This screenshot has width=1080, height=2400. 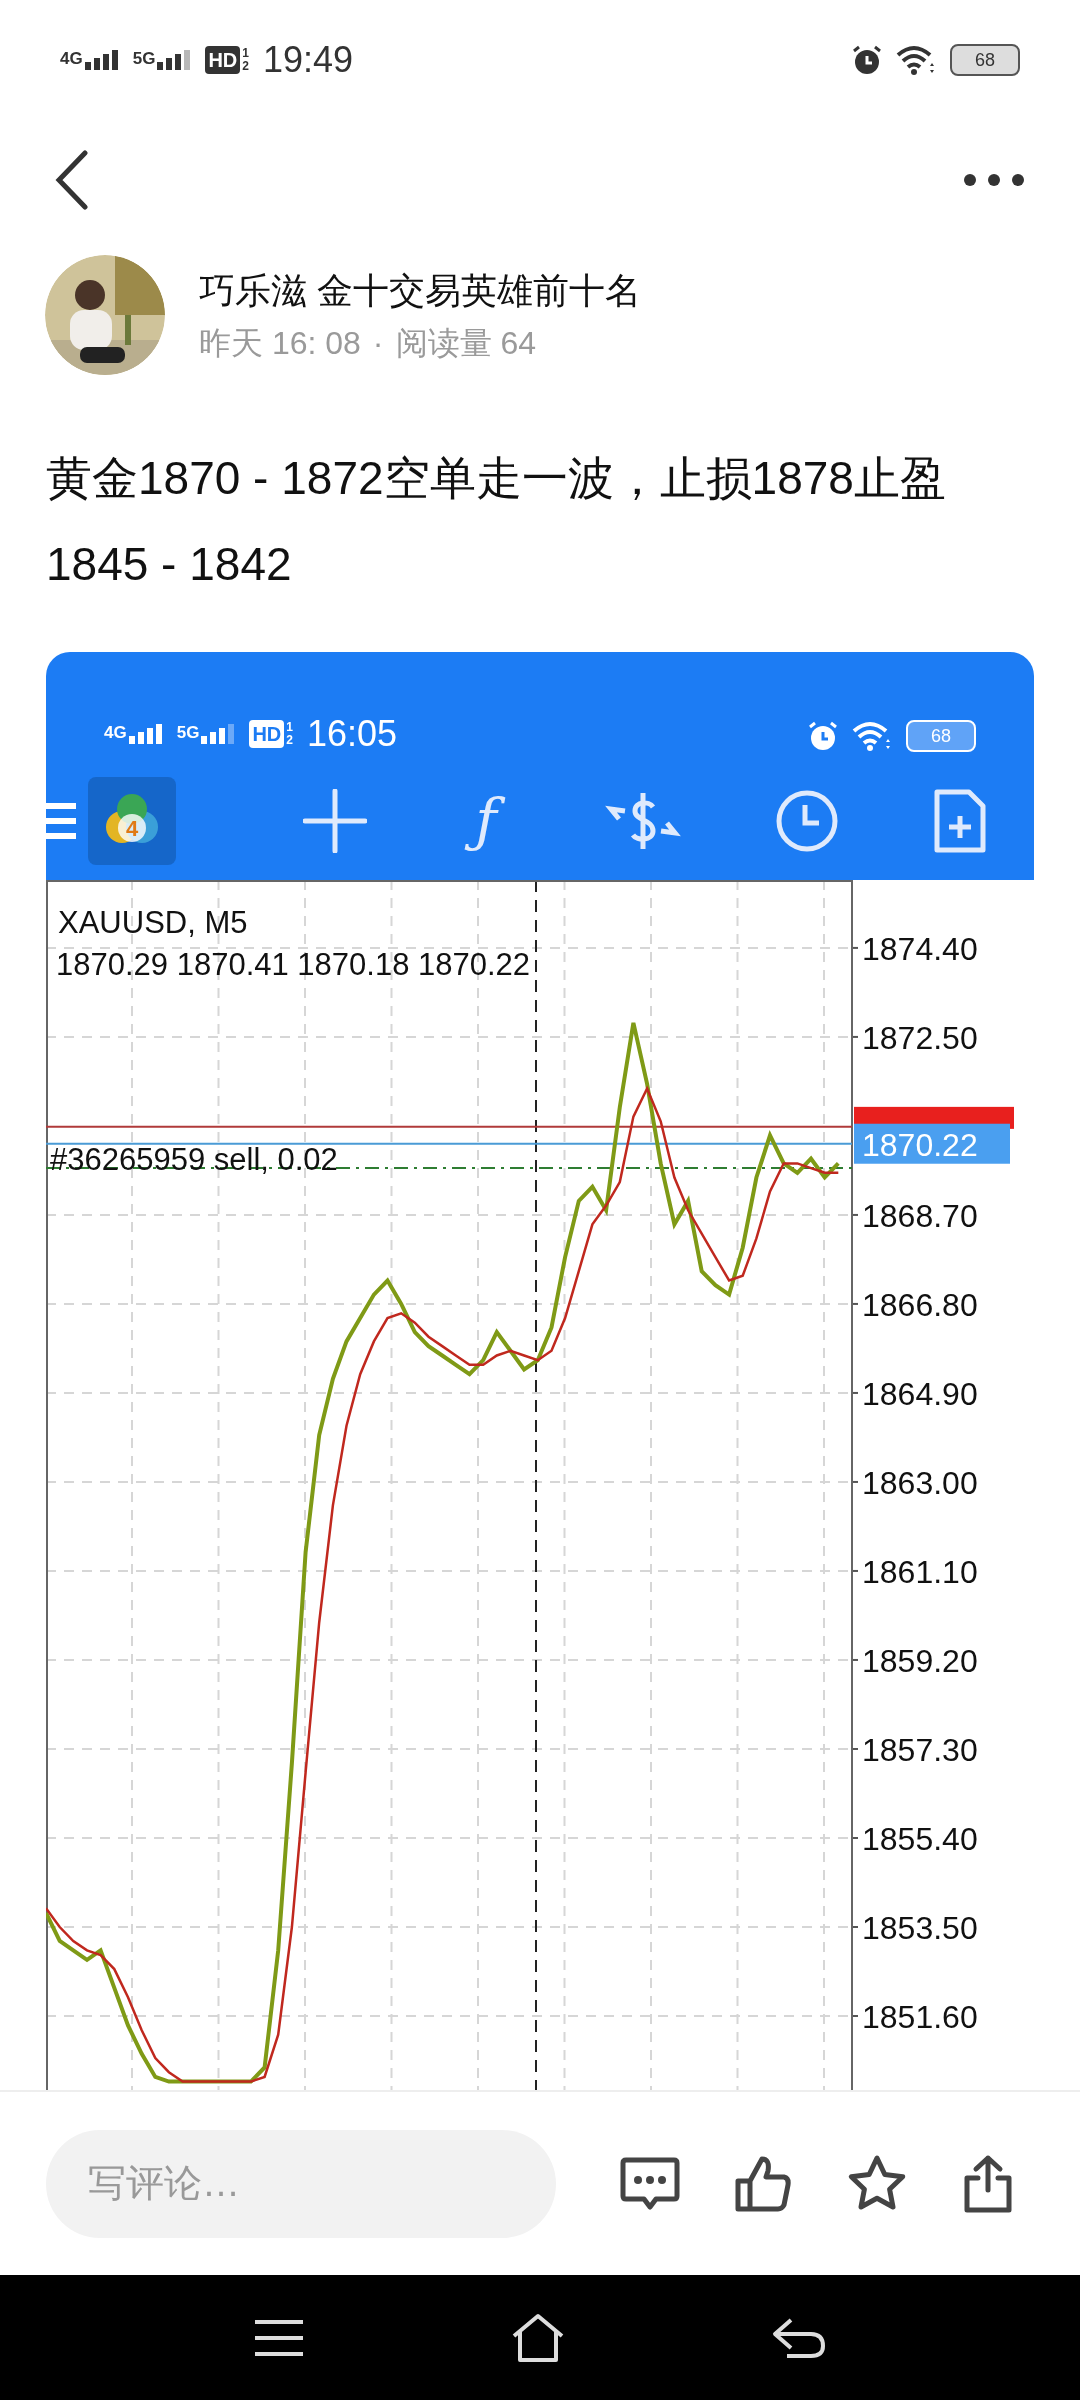 I want to click on axis-label: 1868.70, so click(x=920, y=1215).